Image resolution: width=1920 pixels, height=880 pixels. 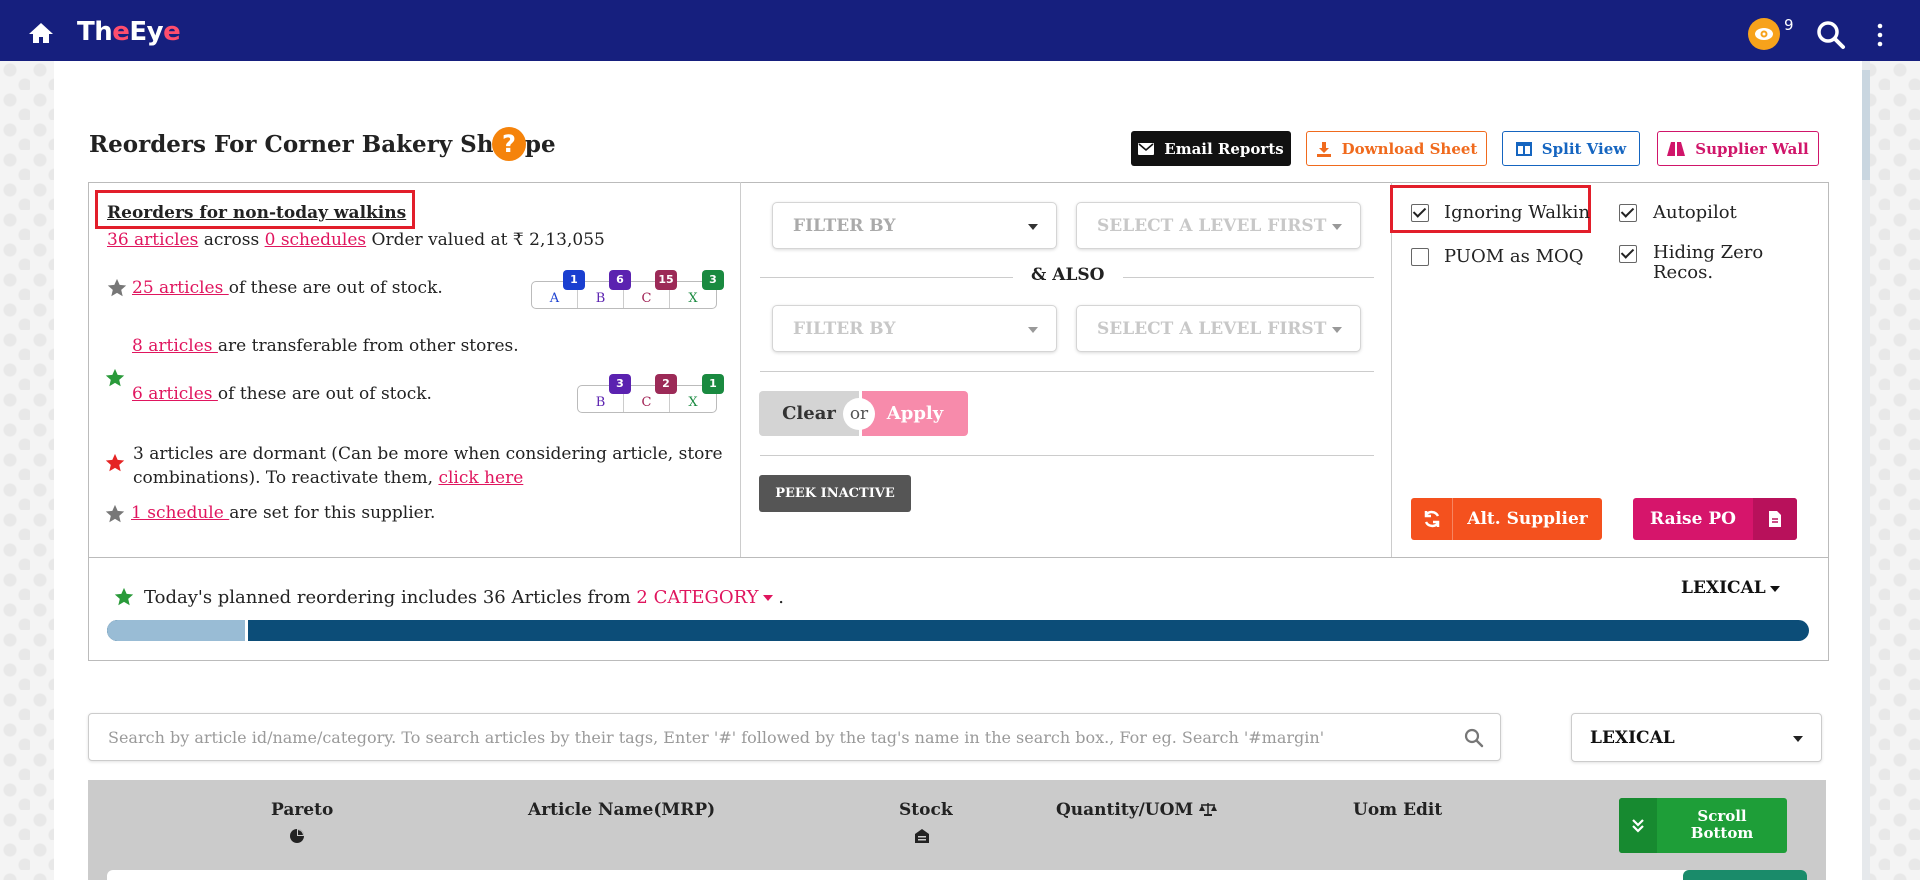 I want to click on scrollbar-thumb, so click(x=1866, y=125).